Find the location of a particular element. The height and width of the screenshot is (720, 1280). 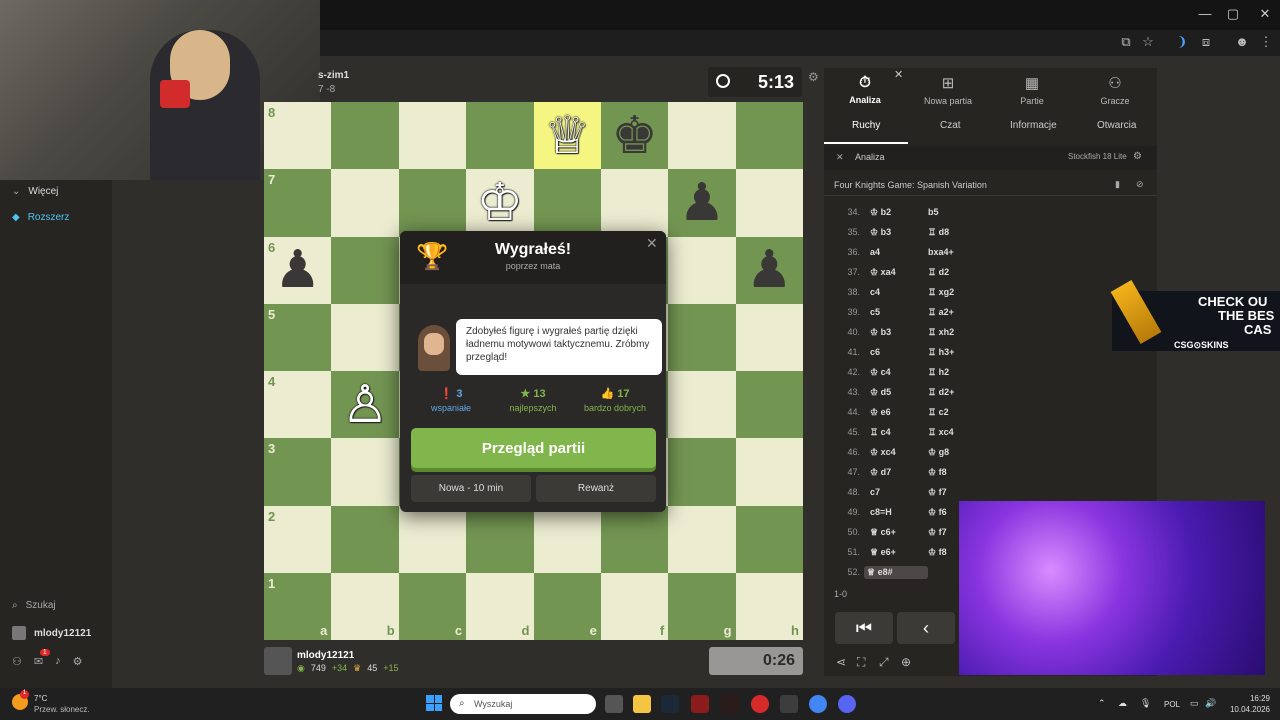

black-move: ♖ d2+ is located at coordinates (978, 392).